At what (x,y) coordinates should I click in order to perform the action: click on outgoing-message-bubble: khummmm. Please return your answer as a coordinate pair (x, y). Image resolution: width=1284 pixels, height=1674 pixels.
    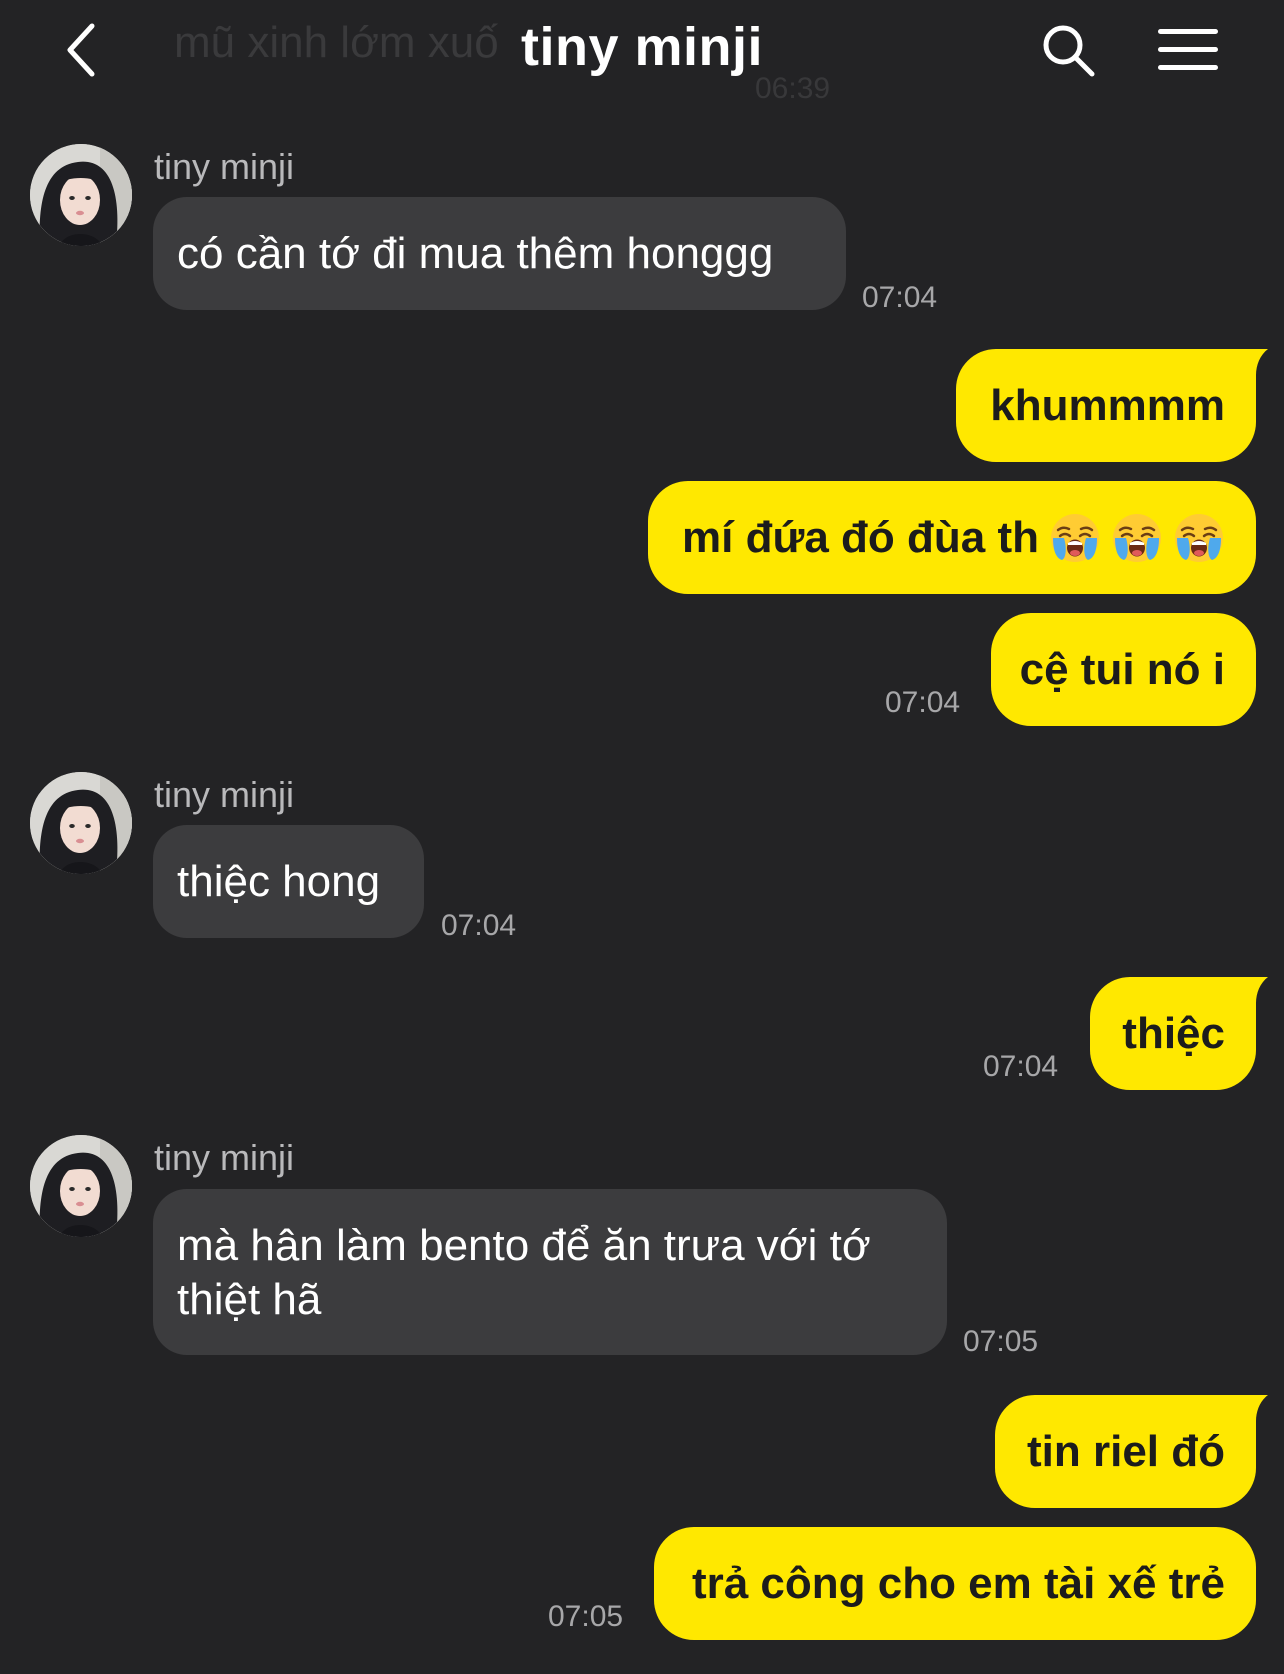
    Looking at the image, I should click on (1106, 405).